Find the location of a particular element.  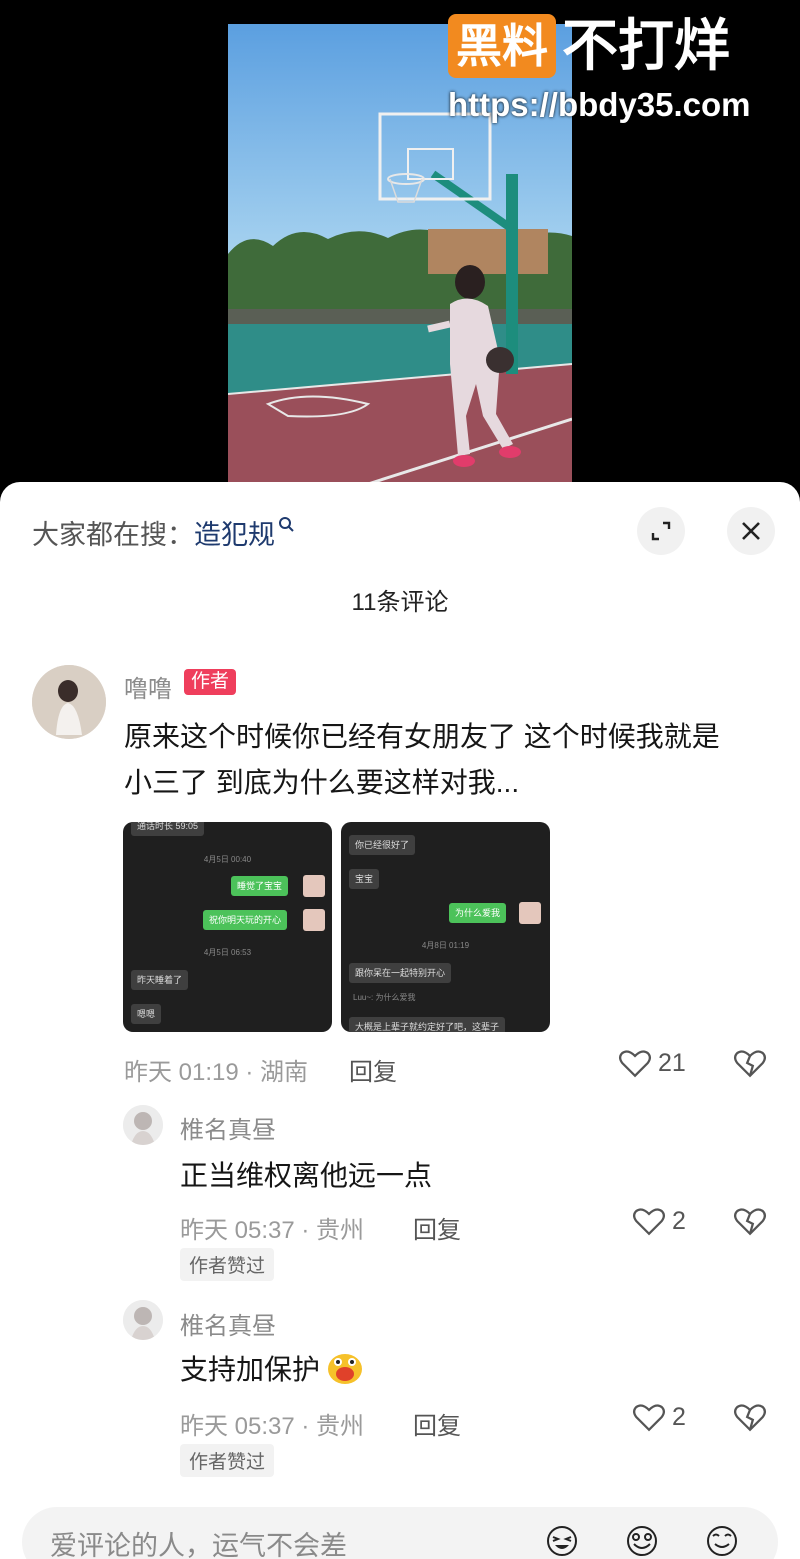

emoji-icon is located at coordinates (345, 1369).